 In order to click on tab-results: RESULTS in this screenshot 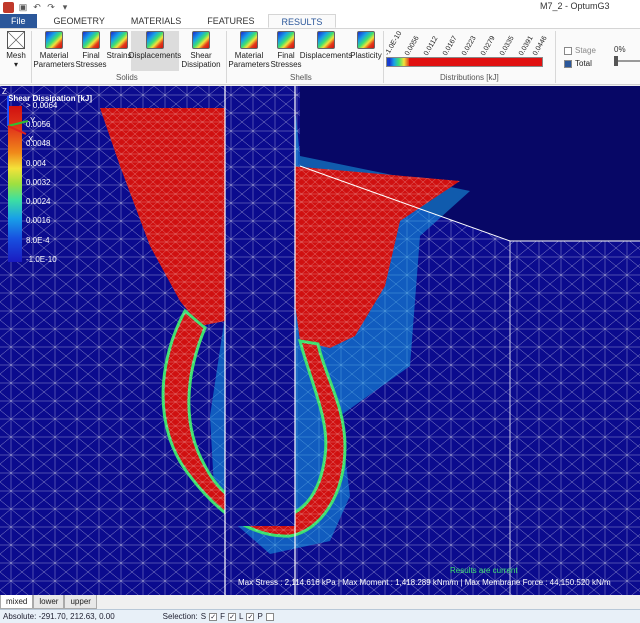, I will do `click(302, 21)`.